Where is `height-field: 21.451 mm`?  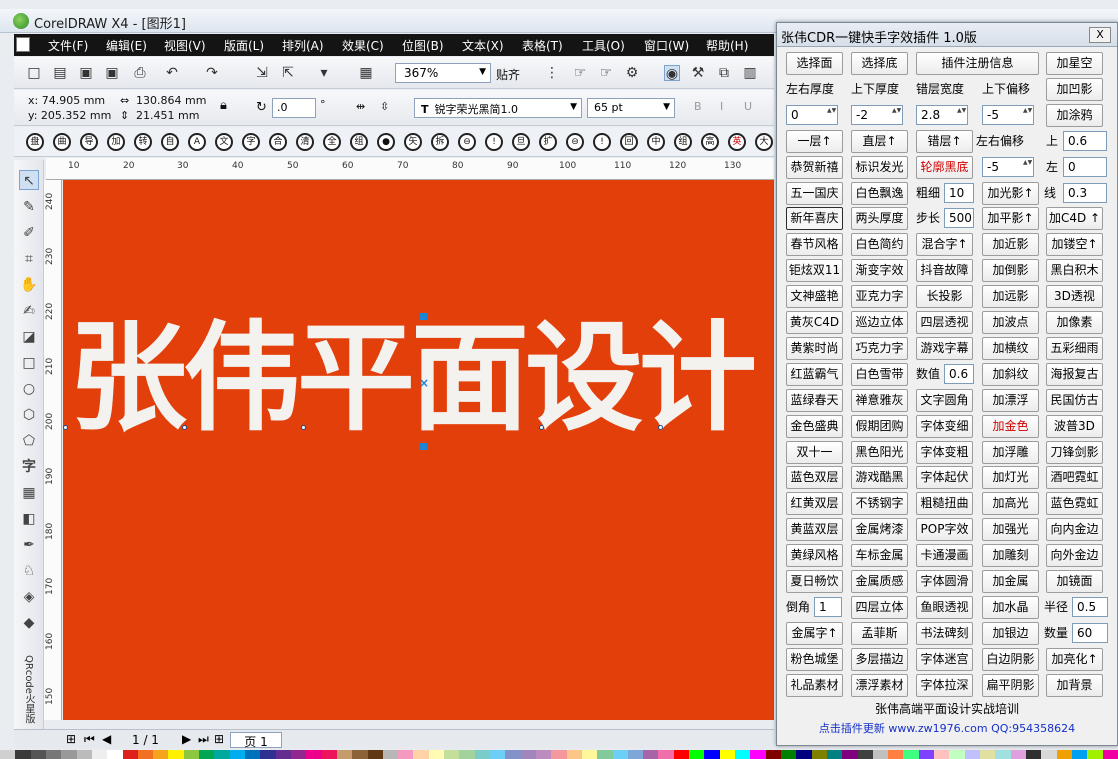
height-field: 21.451 mm is located at coordinates (167, 115).